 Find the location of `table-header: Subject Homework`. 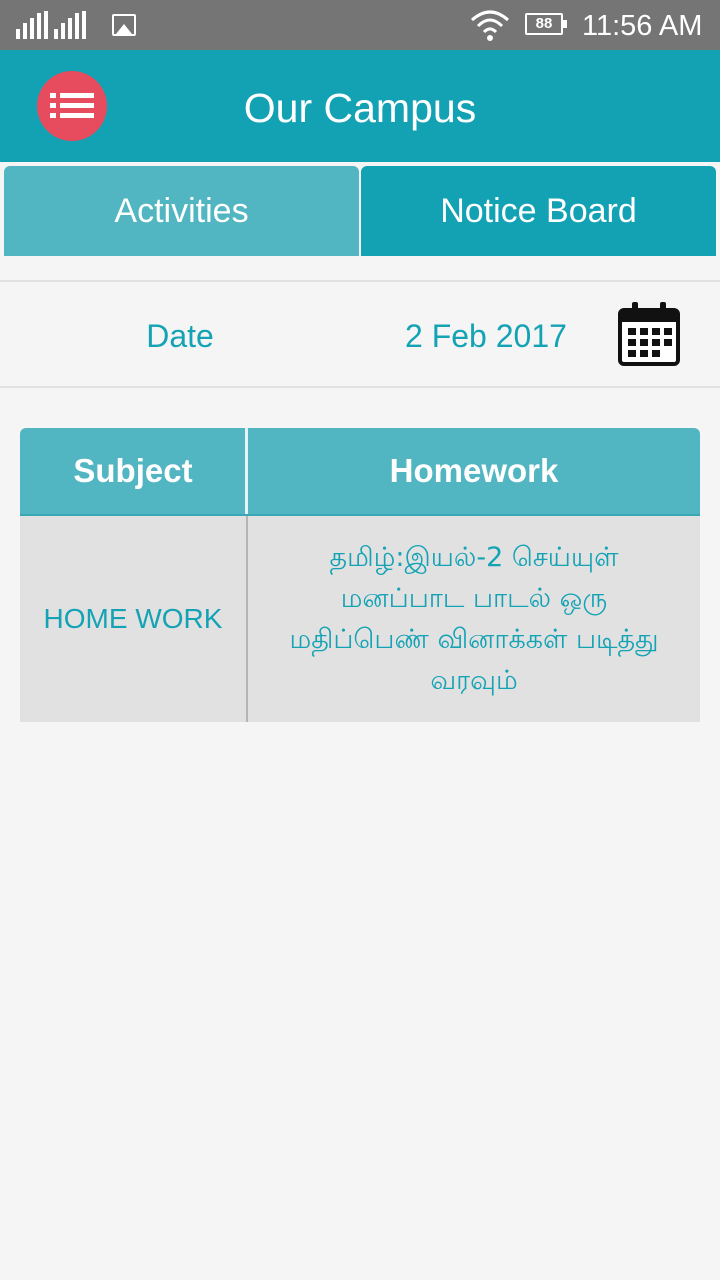

table-header: Subject Homework is located at coordinates (360, 472).